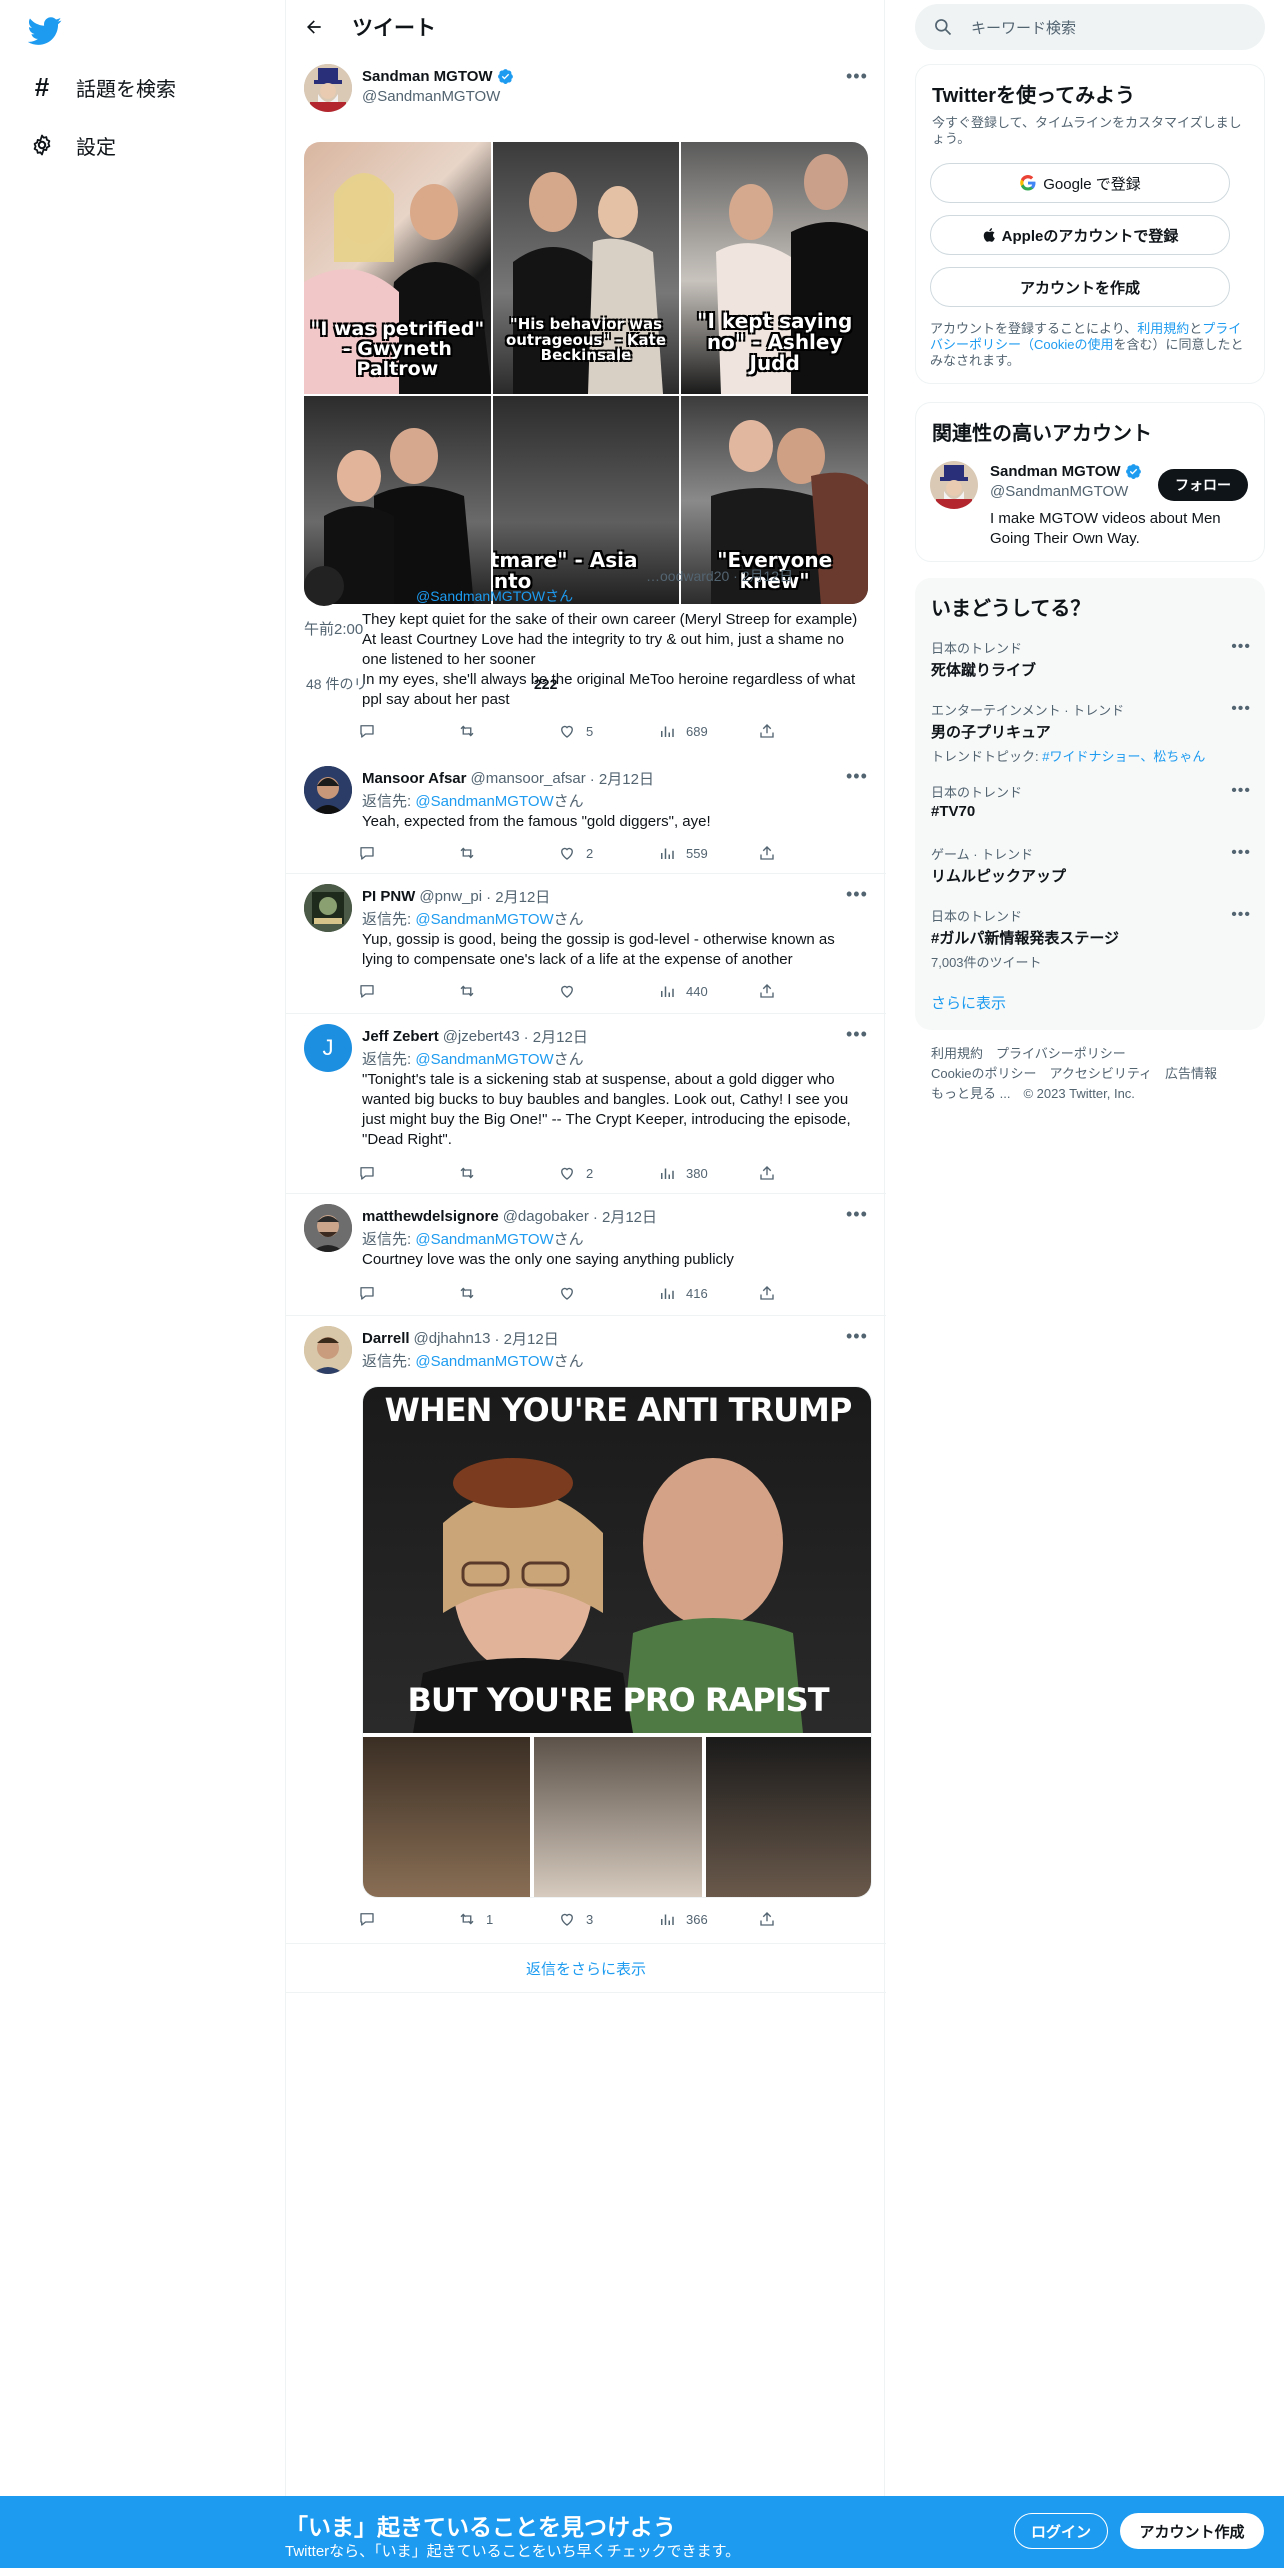  Describe the element at coordinates (1163, 328) in the screenshot. I see `terms-link: 利用規約` at that location.